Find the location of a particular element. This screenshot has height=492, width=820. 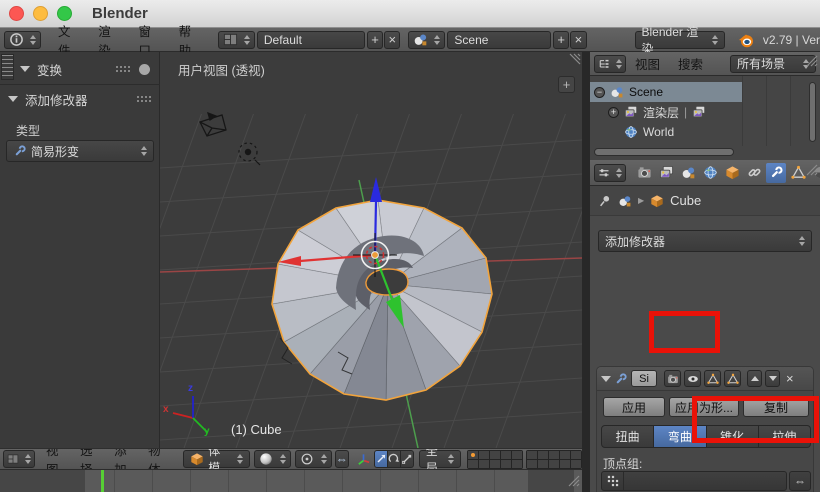

current-frame-marker is located at coordinates (102, 481).